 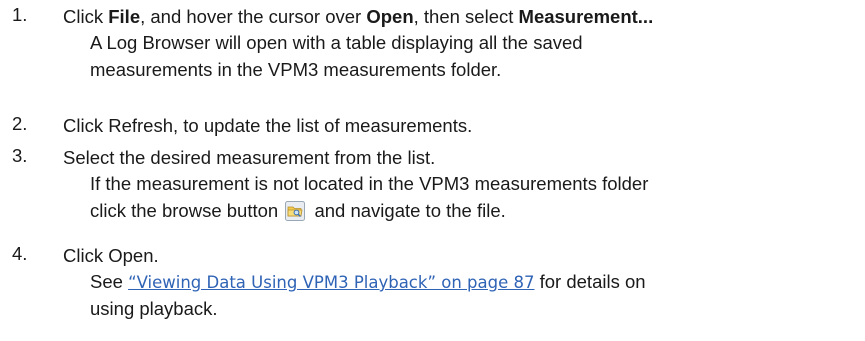 I want to click on file-menu-term: File, so click(x=124, y=16).